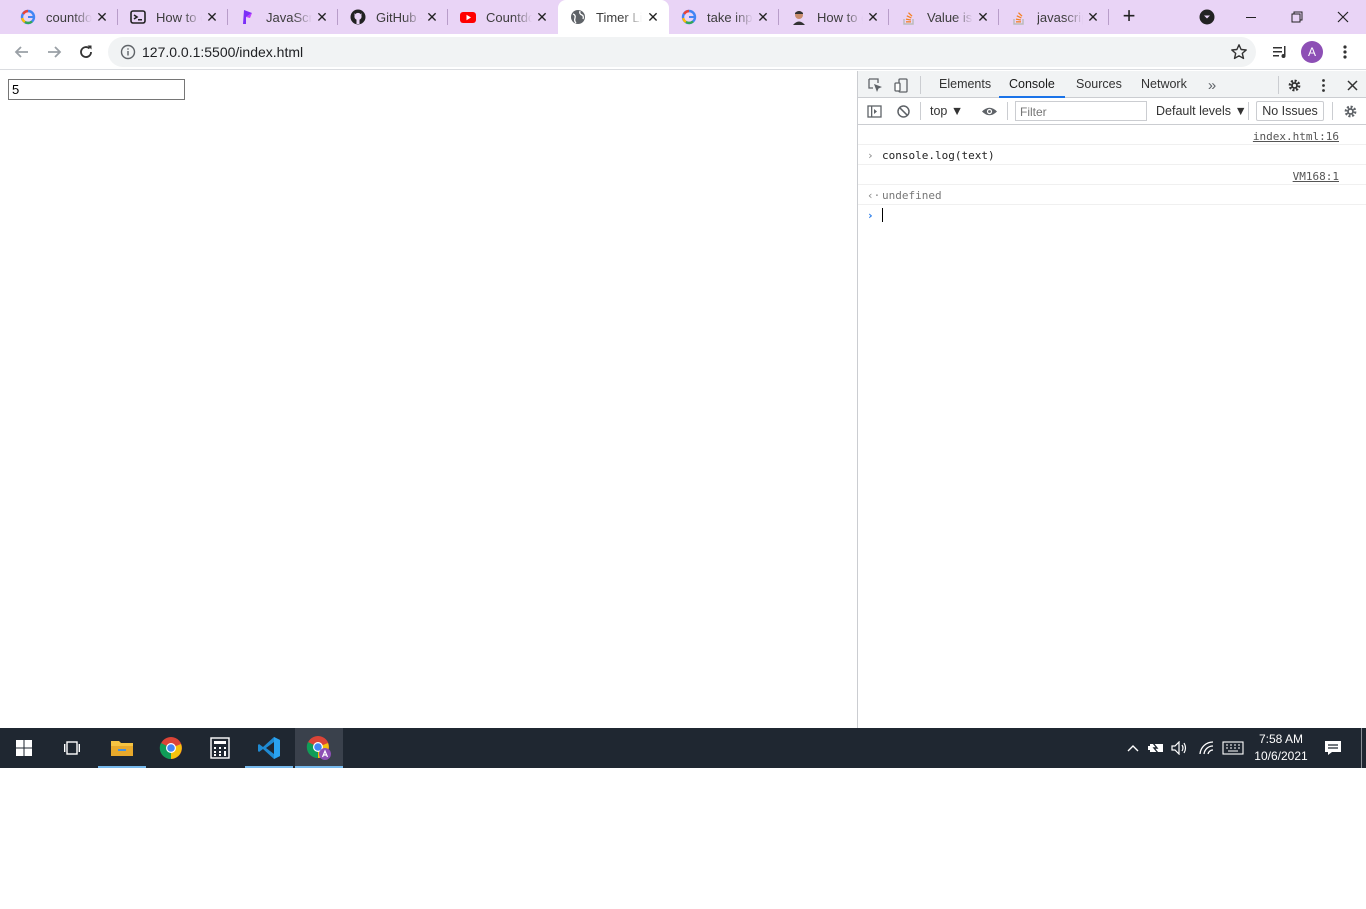 This screenshot has width=1366, height=909. I want to click on devtools-tab-bar: Elements Console Sources Network », so click(1112, 84).